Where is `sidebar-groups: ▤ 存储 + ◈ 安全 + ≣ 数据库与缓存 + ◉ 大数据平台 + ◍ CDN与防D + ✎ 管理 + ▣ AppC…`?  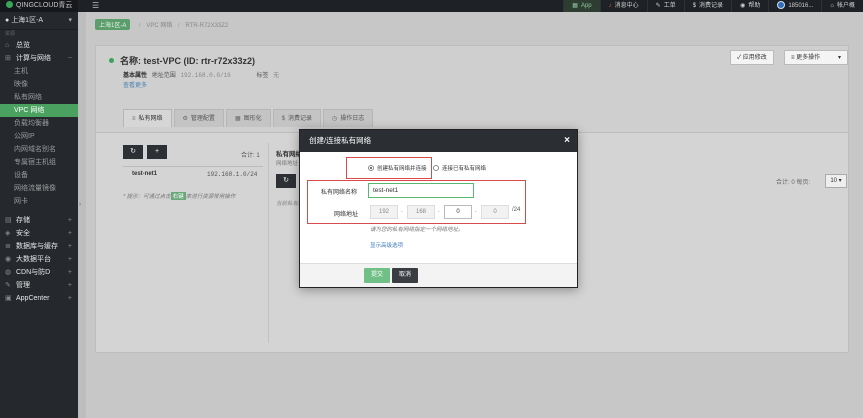 sidebar-groups: ▤ 存储 + ◈ 安全 + ≣ 数据库与缓存 + ◉ 大数据平台 + ◍ CDN与防D + ✎ 管理 + ▣ AppC… is located at coordinates (39, 259).